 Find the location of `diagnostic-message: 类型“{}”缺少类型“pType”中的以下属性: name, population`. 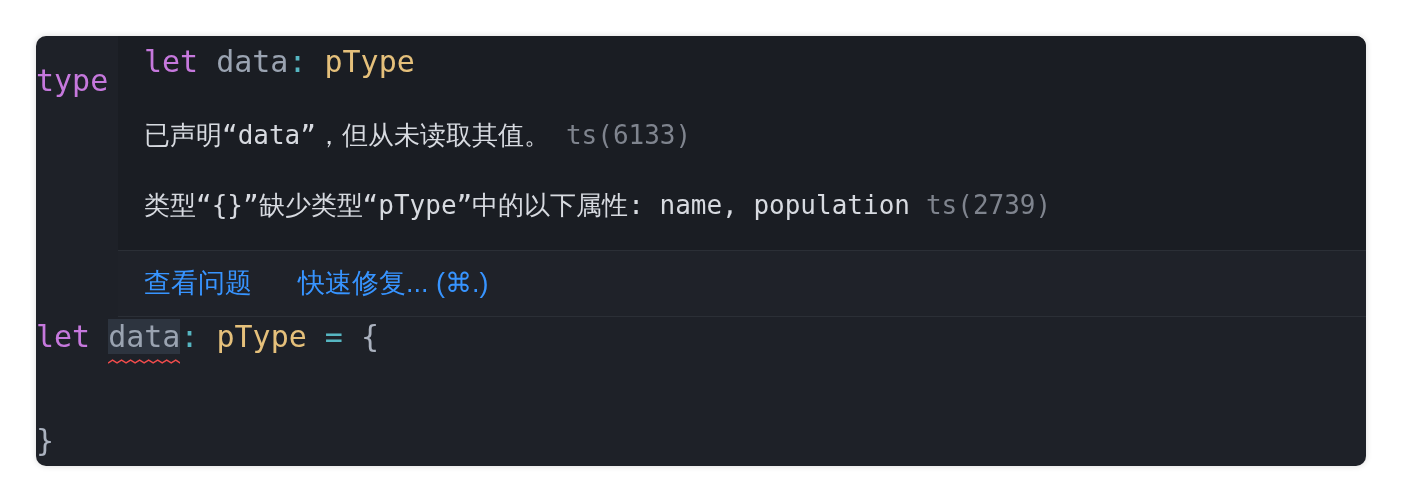

diagnostic-message: 类型“{}”缺少类型“pType”中的以下属性: name, population is located at coordinates (527, 205).